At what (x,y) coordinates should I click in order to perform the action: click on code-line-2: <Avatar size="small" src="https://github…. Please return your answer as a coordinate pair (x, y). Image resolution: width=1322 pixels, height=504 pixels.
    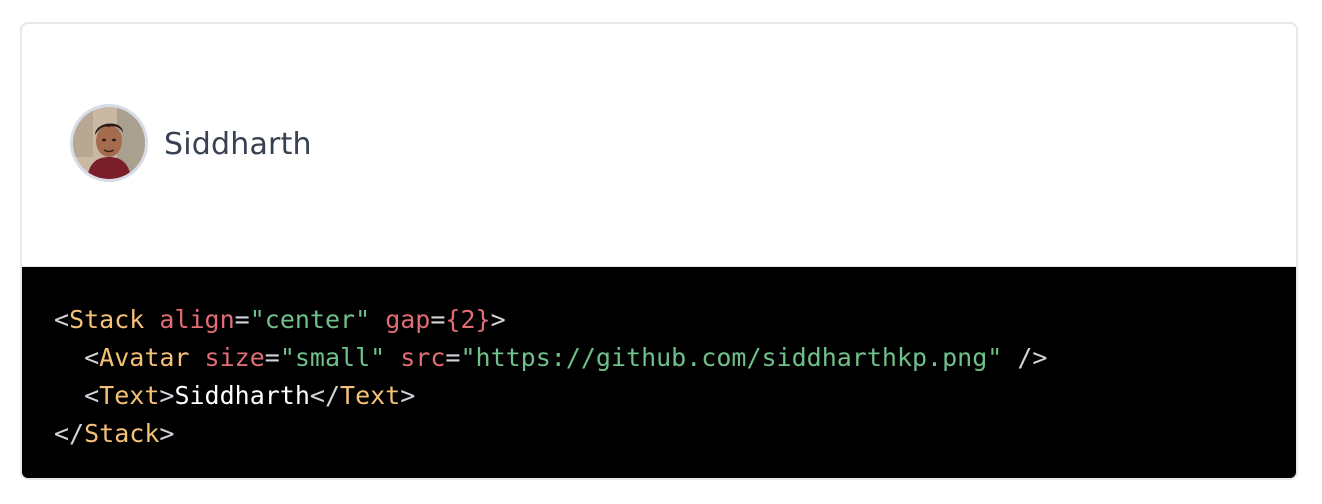
    Looking at the image, I should click on (675, 358).